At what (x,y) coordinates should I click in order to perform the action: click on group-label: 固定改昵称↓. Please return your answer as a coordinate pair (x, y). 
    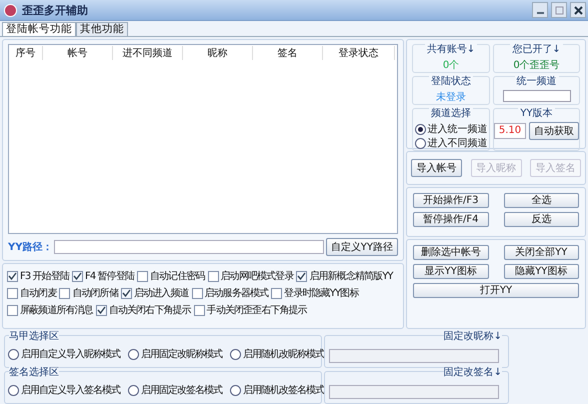
    Looking at the image, I should click on (473, 336).